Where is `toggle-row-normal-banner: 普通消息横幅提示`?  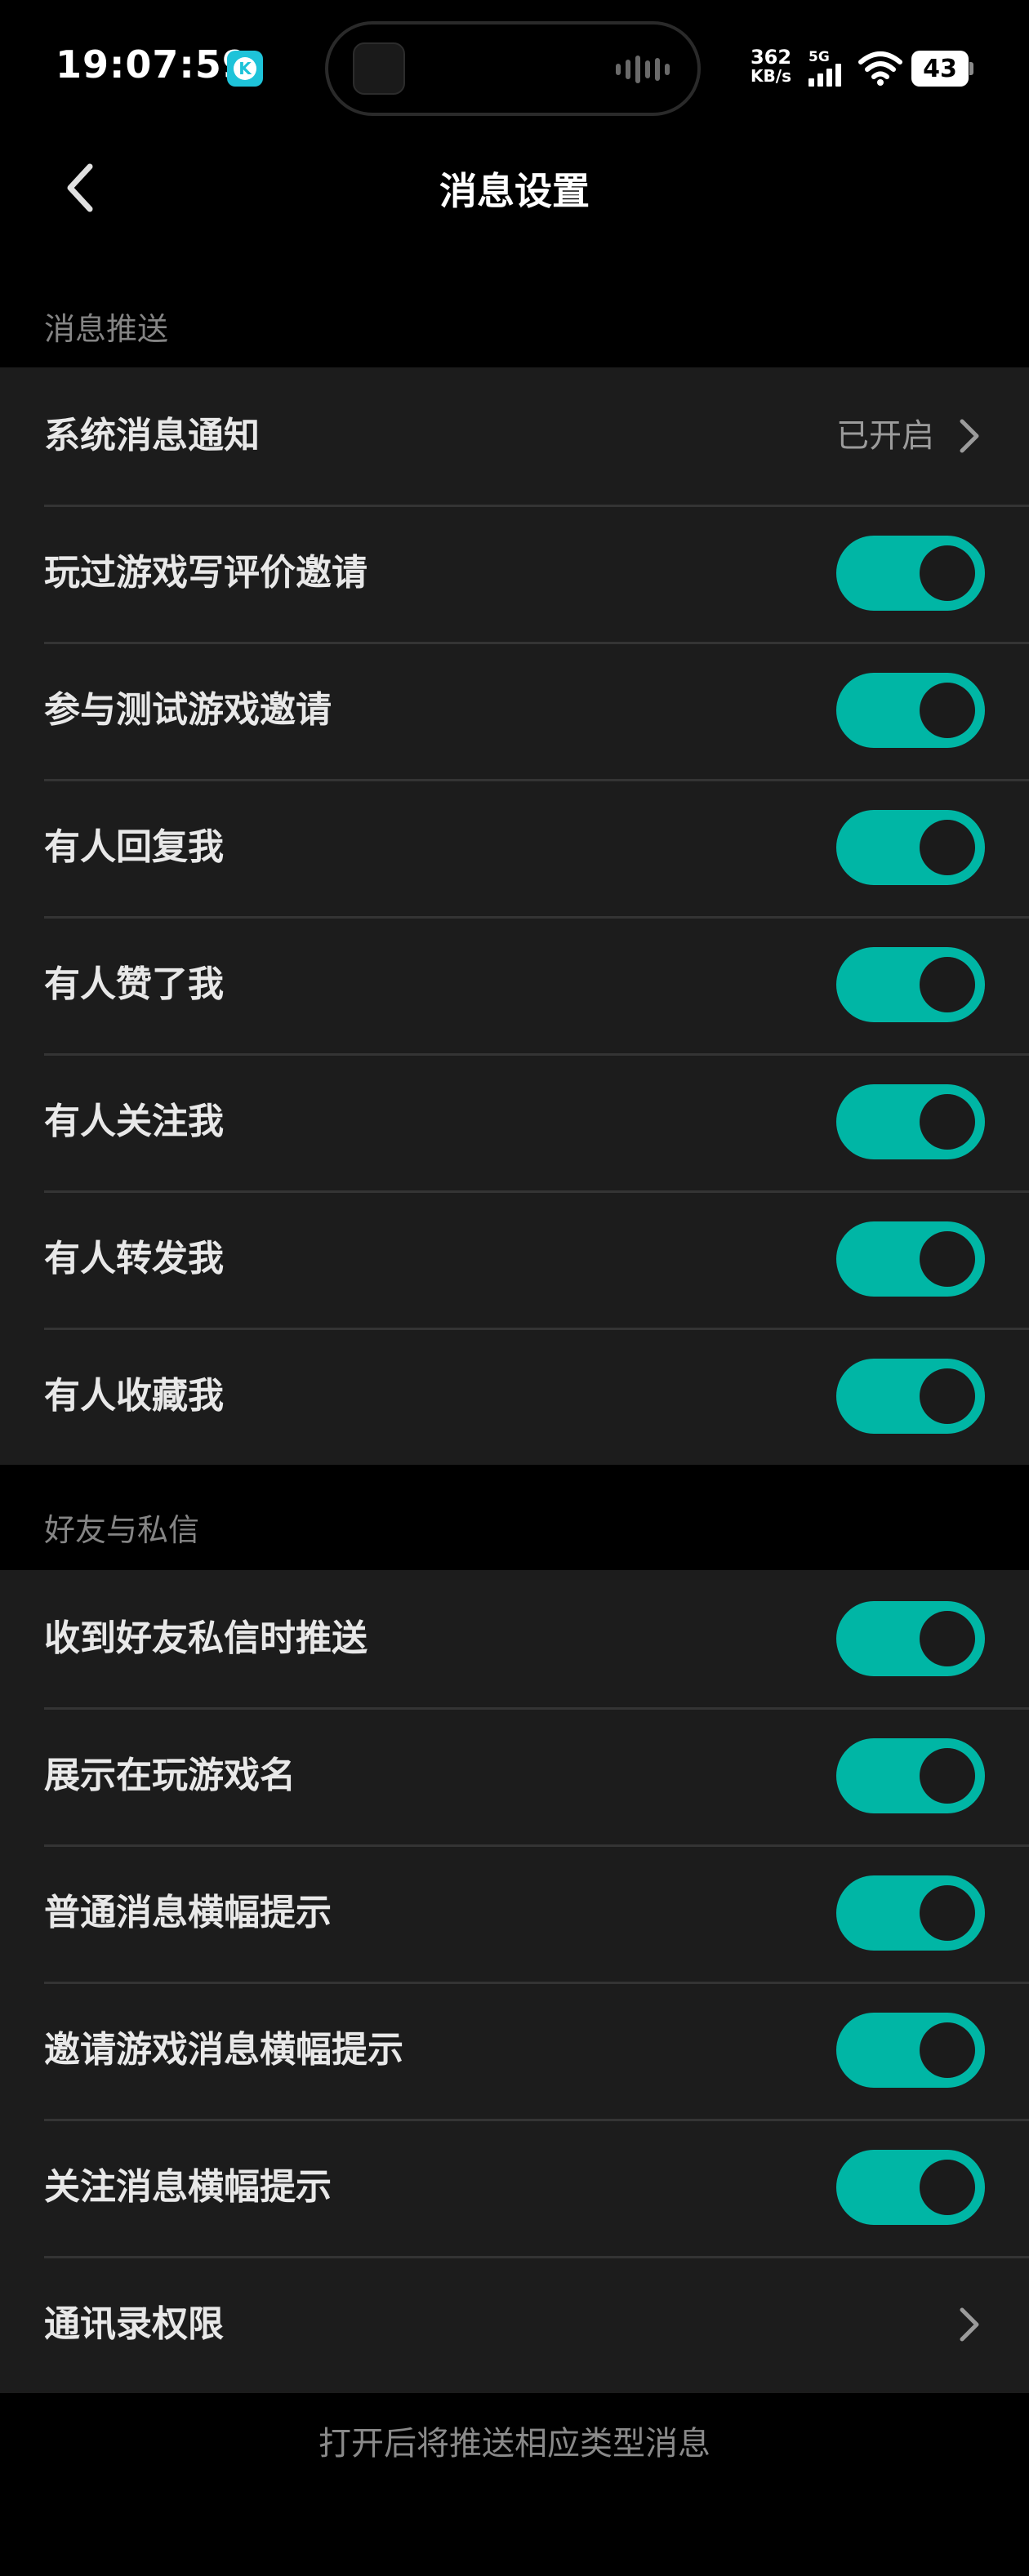 toggle-row-normal-banner: 普通消息横幅提示 is located at coordinates (514, 1913).